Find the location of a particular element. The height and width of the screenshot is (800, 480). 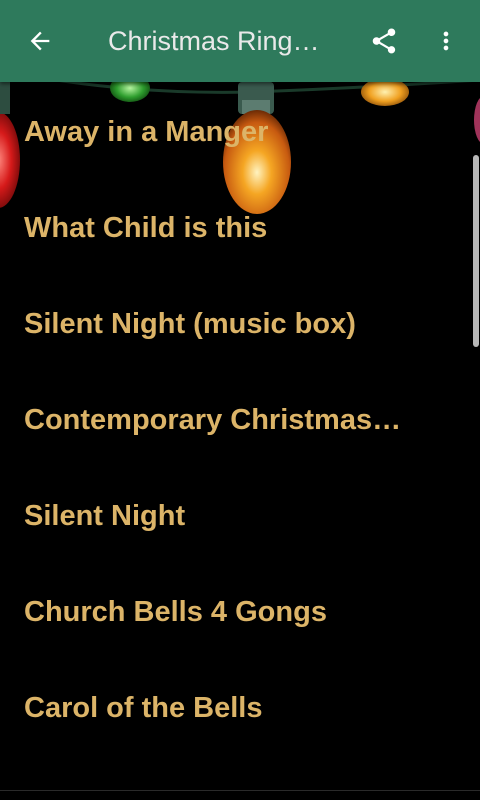

ringtone-label: Away in a Manger is located at coordinates (146, 131).